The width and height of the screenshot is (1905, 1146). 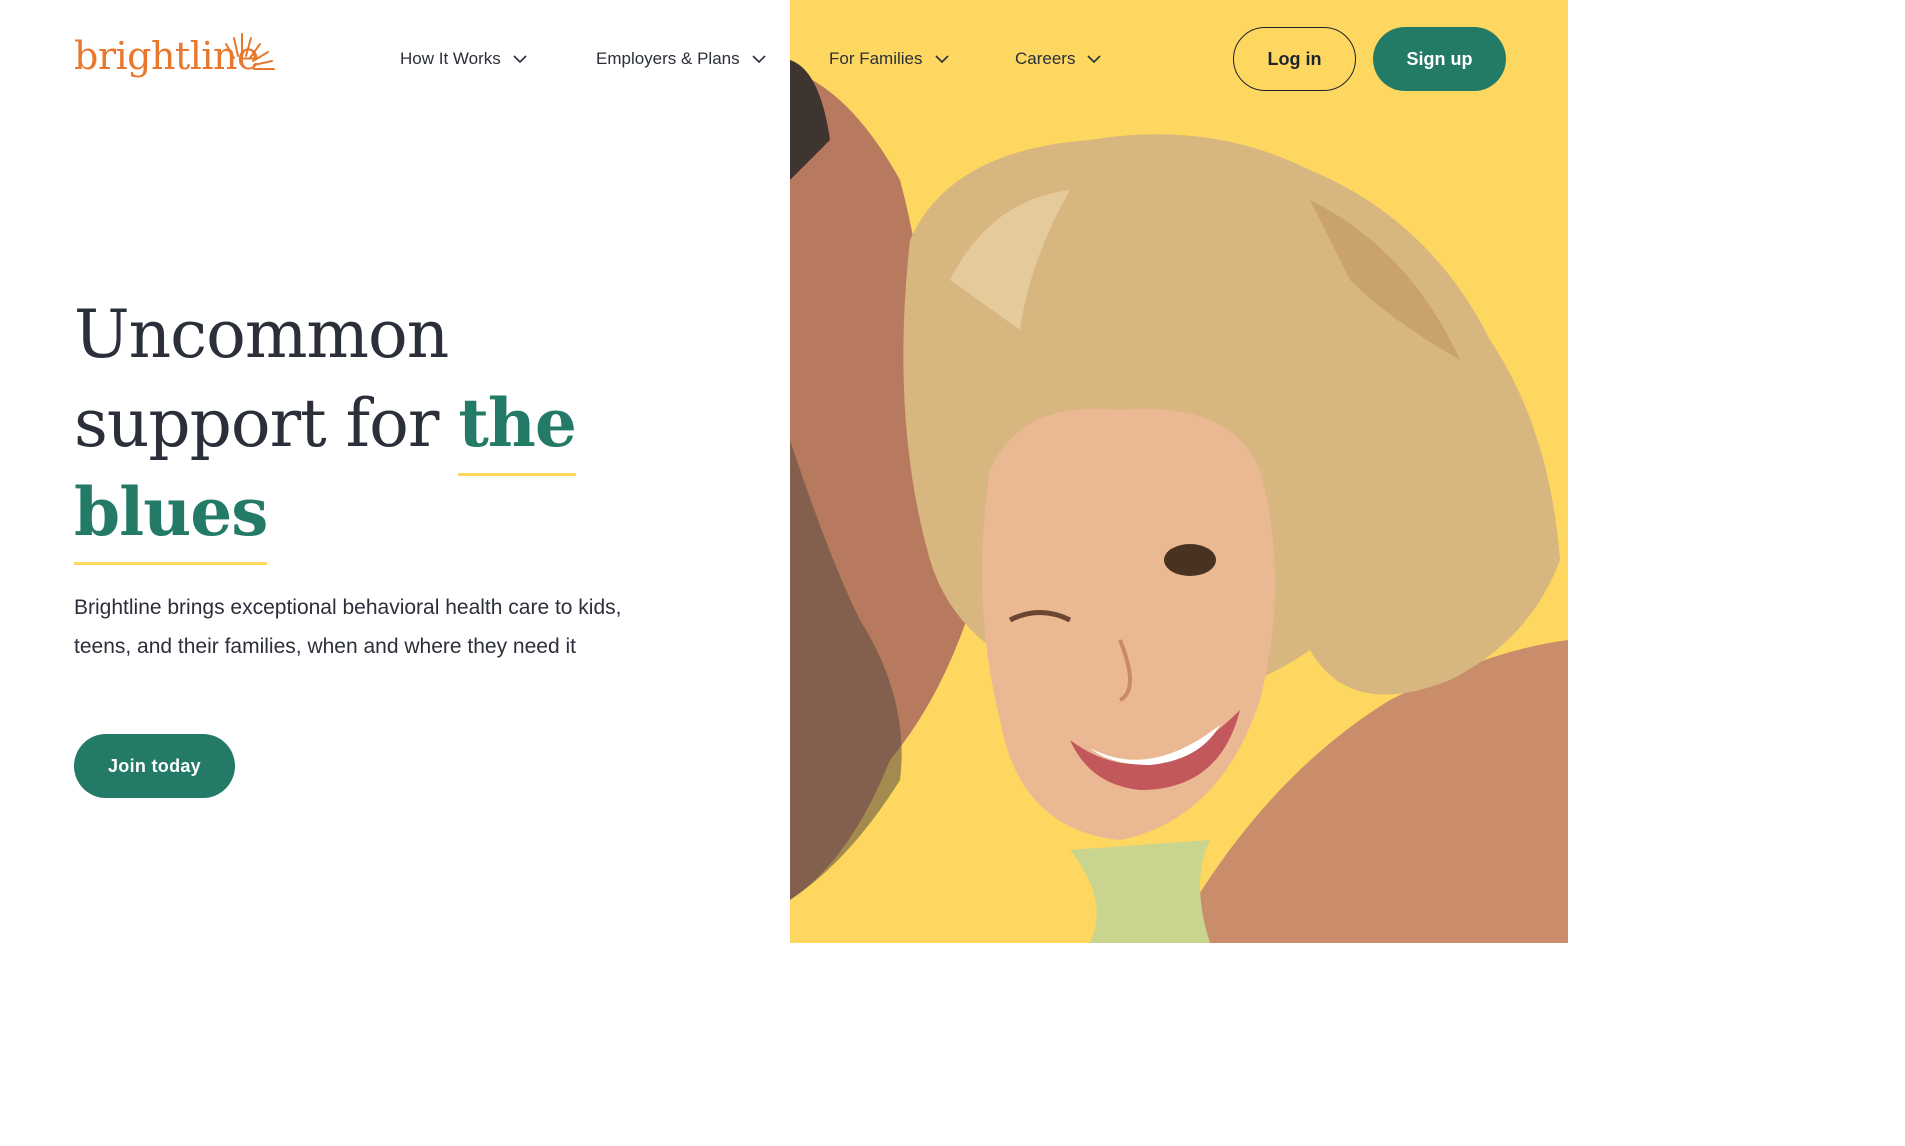 I want to click on nav-for-families: For Families, so click(x=889, y=59).